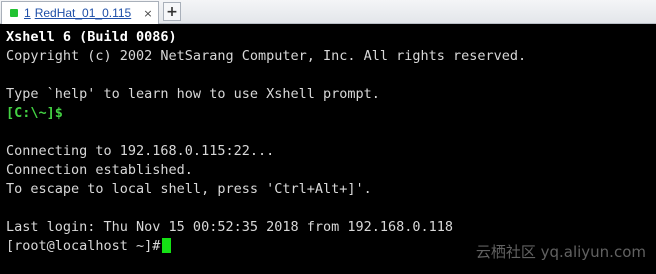 The image size is (656, 274). What do you see at coordinates (14, 13) in the screenshot?
I see `connected-status-icon` at bounding box center [14, 13].